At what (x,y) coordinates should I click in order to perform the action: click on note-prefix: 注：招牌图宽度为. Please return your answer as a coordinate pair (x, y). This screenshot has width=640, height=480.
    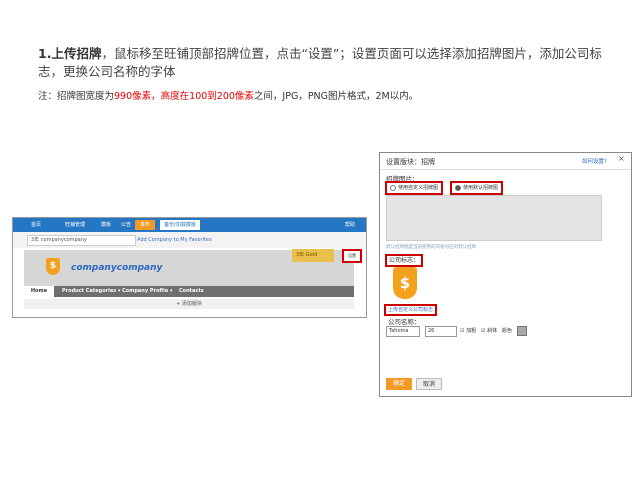
    Looking at the image, I should click on (76, 96).